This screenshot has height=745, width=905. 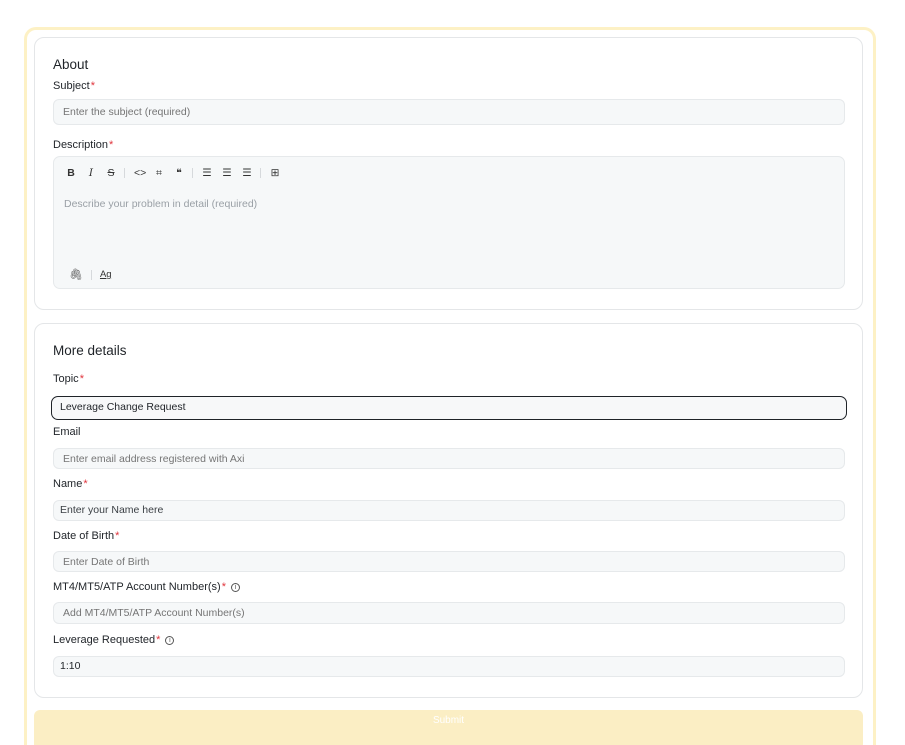 I want to click on editor-footer: 🖇 Ag, so click(x=90, y=274).